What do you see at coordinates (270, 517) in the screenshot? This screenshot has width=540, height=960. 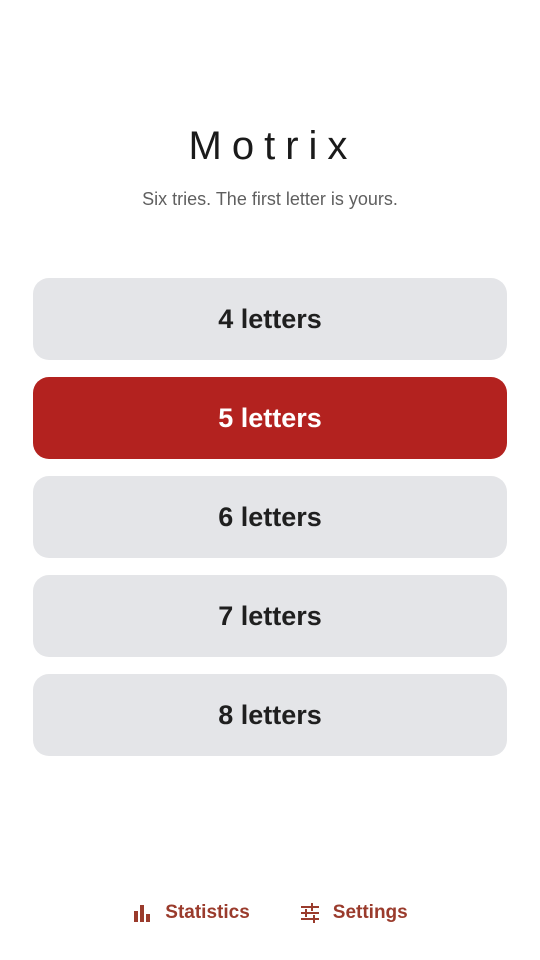 I see `option-6-letters: 6 letters` at bounding box center [270, 517].